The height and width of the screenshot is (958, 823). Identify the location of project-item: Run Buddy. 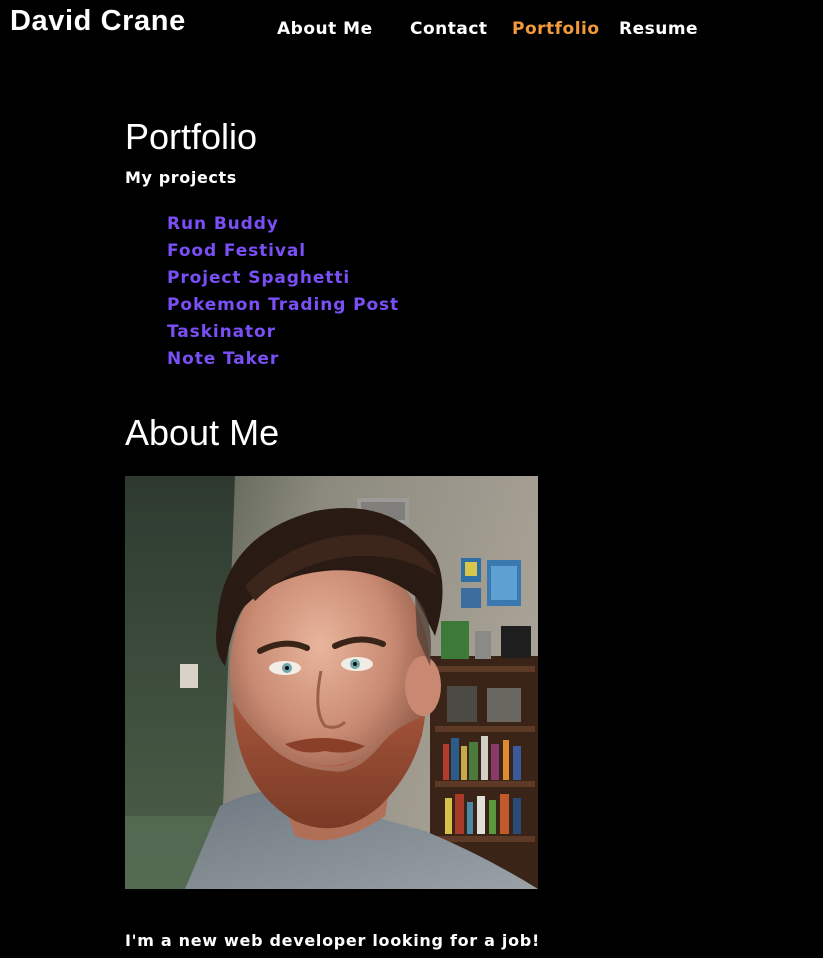
(283, 223).